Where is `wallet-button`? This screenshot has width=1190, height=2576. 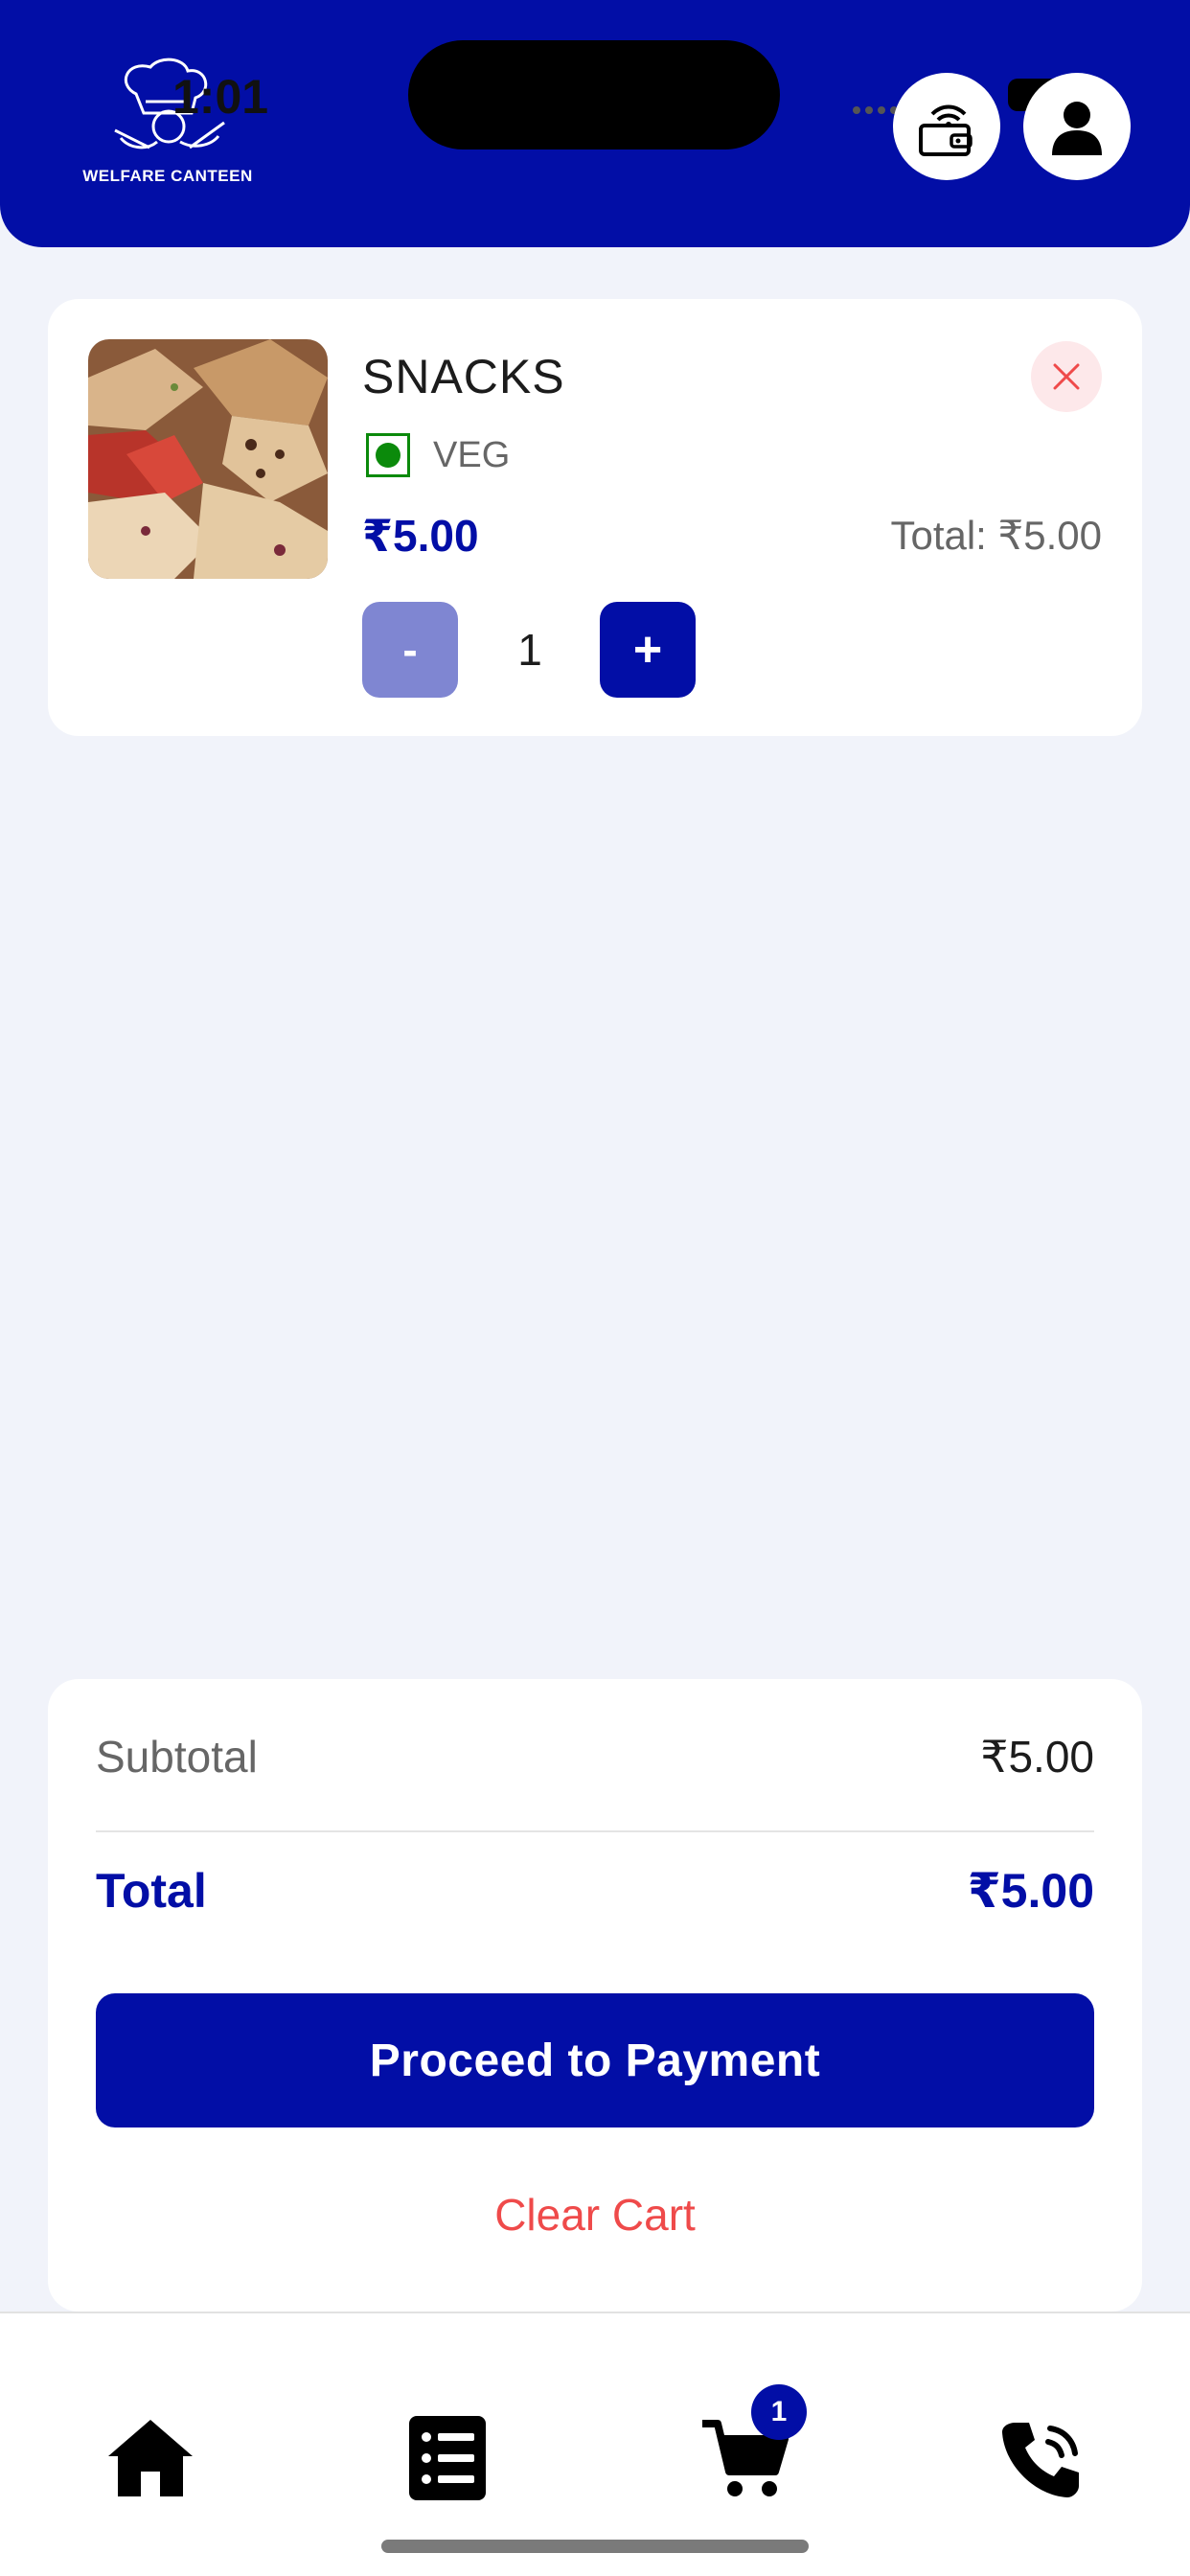 wallet-button is located at coordinates (947, 126).